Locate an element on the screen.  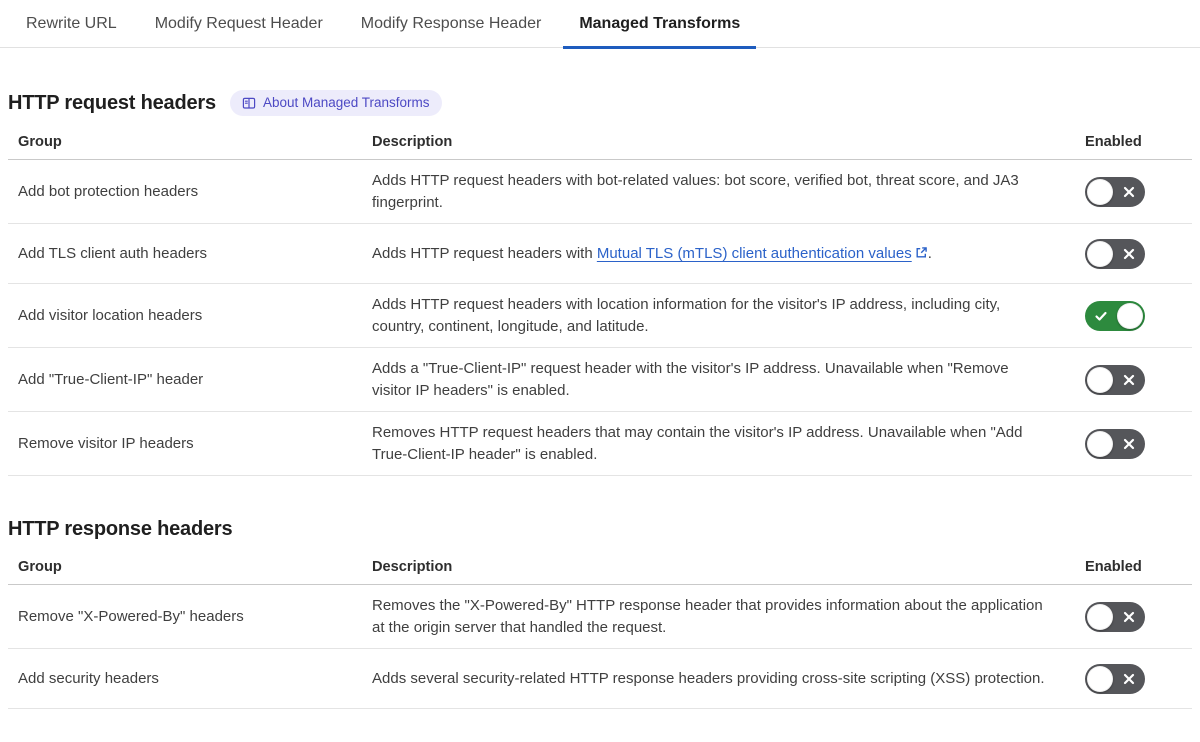
toggle-add-tls-client-auth-headers is located at coordinates (1115, 253).